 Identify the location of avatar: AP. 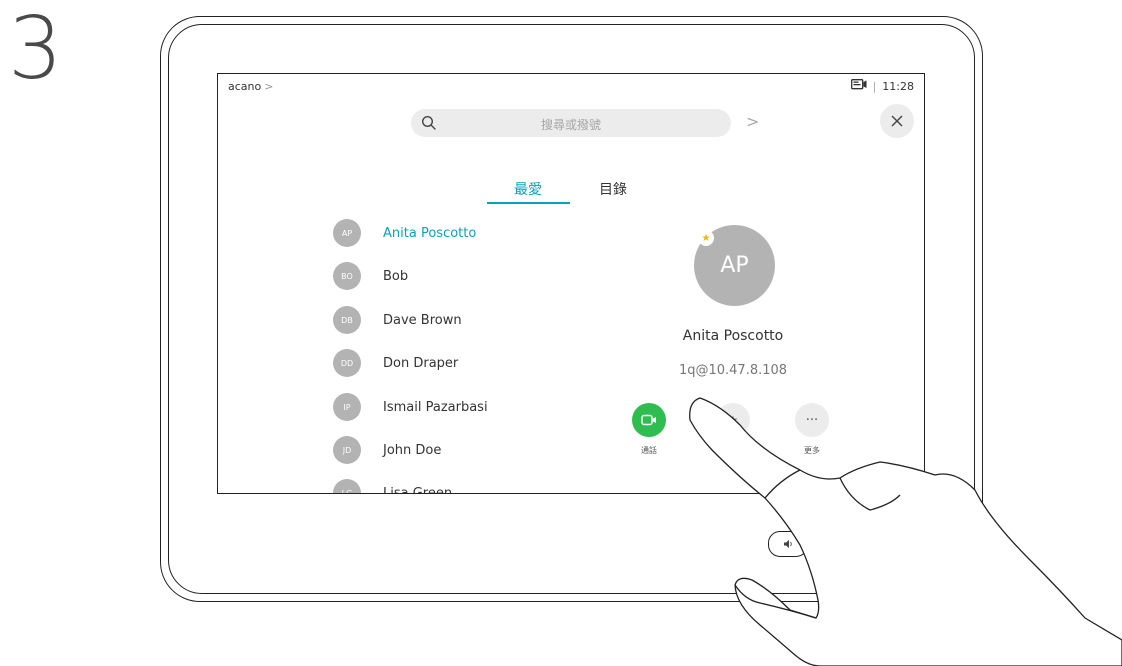
(347, 233).